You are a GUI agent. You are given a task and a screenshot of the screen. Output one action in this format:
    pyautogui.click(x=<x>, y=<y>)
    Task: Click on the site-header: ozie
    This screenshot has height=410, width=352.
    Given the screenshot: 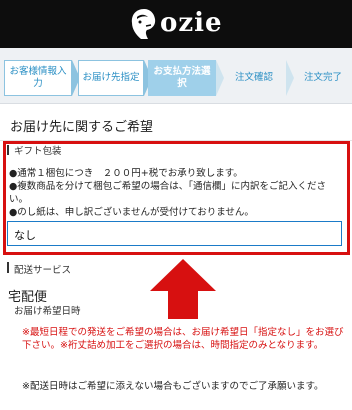 What is the action you would take?
    pyautogui.click(x=176, y=24)
    